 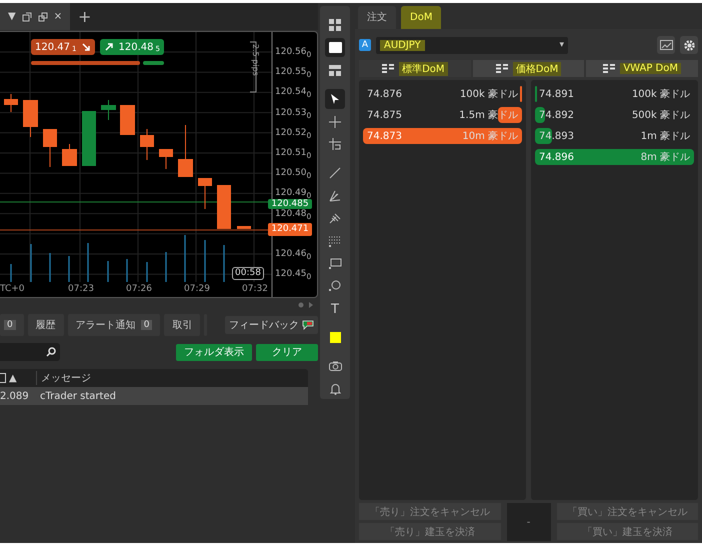 What do you see at coordinates (665, 136) in the screenshot?
I see `volume-cell-text: 1m 豪ドル` at bounding box center [665, 136].